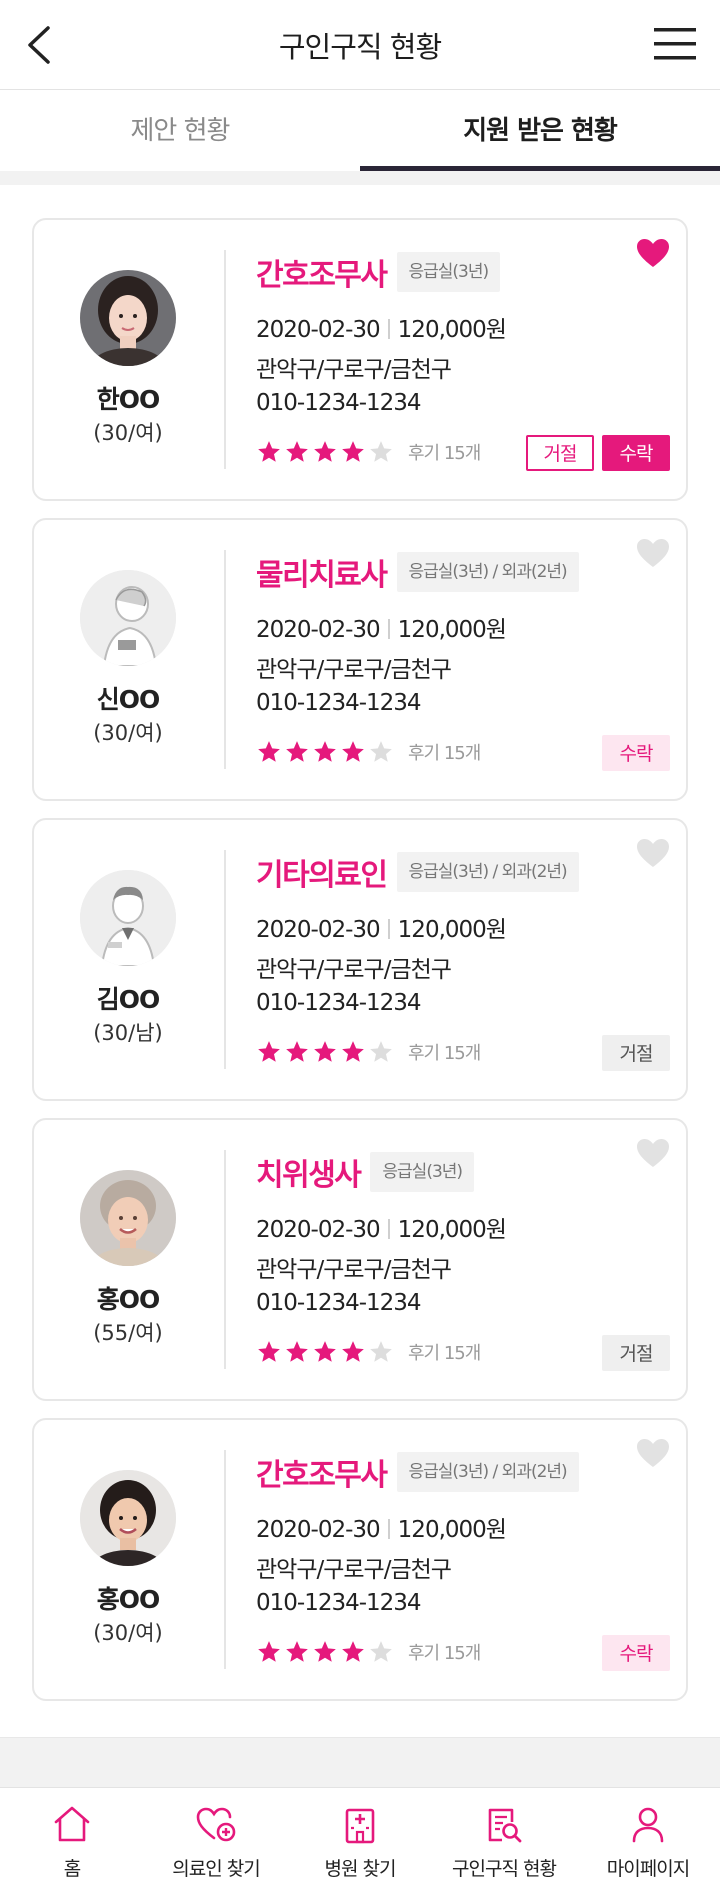 The image size is (720, 1888). Describe the element at coordinates (216, 1869) in the screenshot. I see `nav-label: 의료인 찾기` at that location.